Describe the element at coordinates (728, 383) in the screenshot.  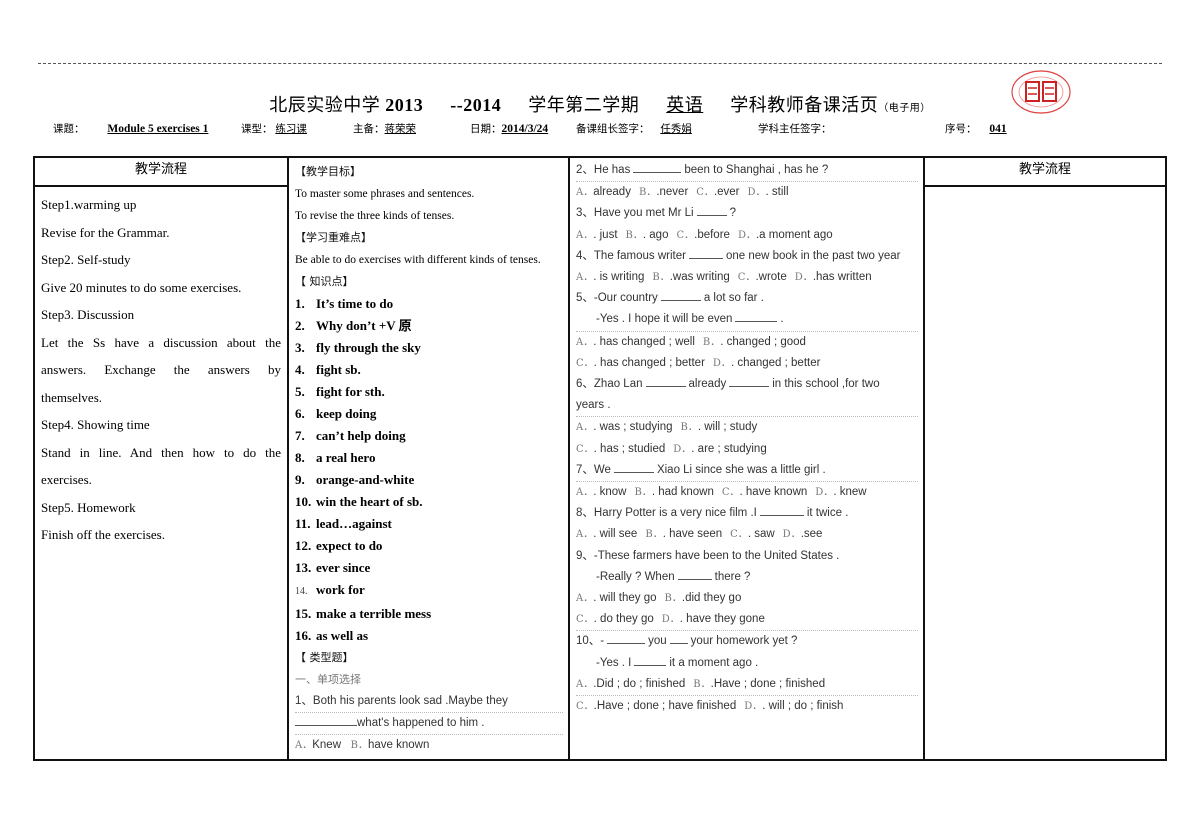
I see `question-6: 6、Zhao Lan already in this school ,for two` at that location.